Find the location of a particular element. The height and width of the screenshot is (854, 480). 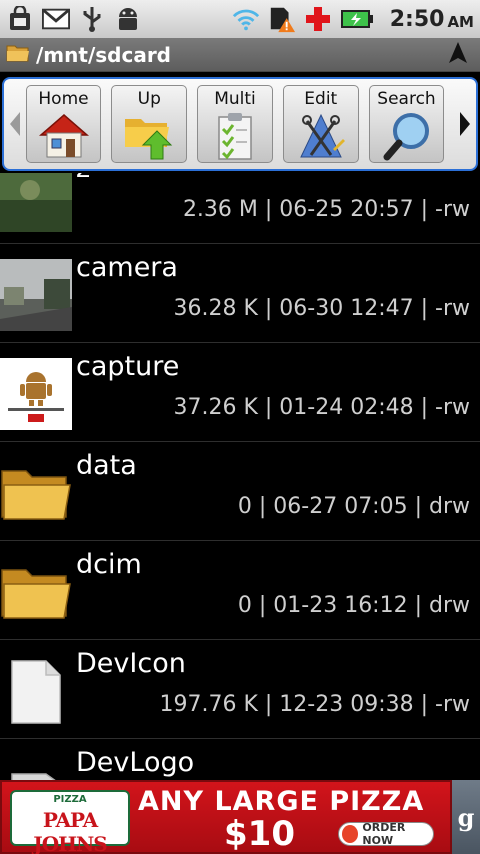

clock-time: 2:50 is located at coordinates (417, 19).